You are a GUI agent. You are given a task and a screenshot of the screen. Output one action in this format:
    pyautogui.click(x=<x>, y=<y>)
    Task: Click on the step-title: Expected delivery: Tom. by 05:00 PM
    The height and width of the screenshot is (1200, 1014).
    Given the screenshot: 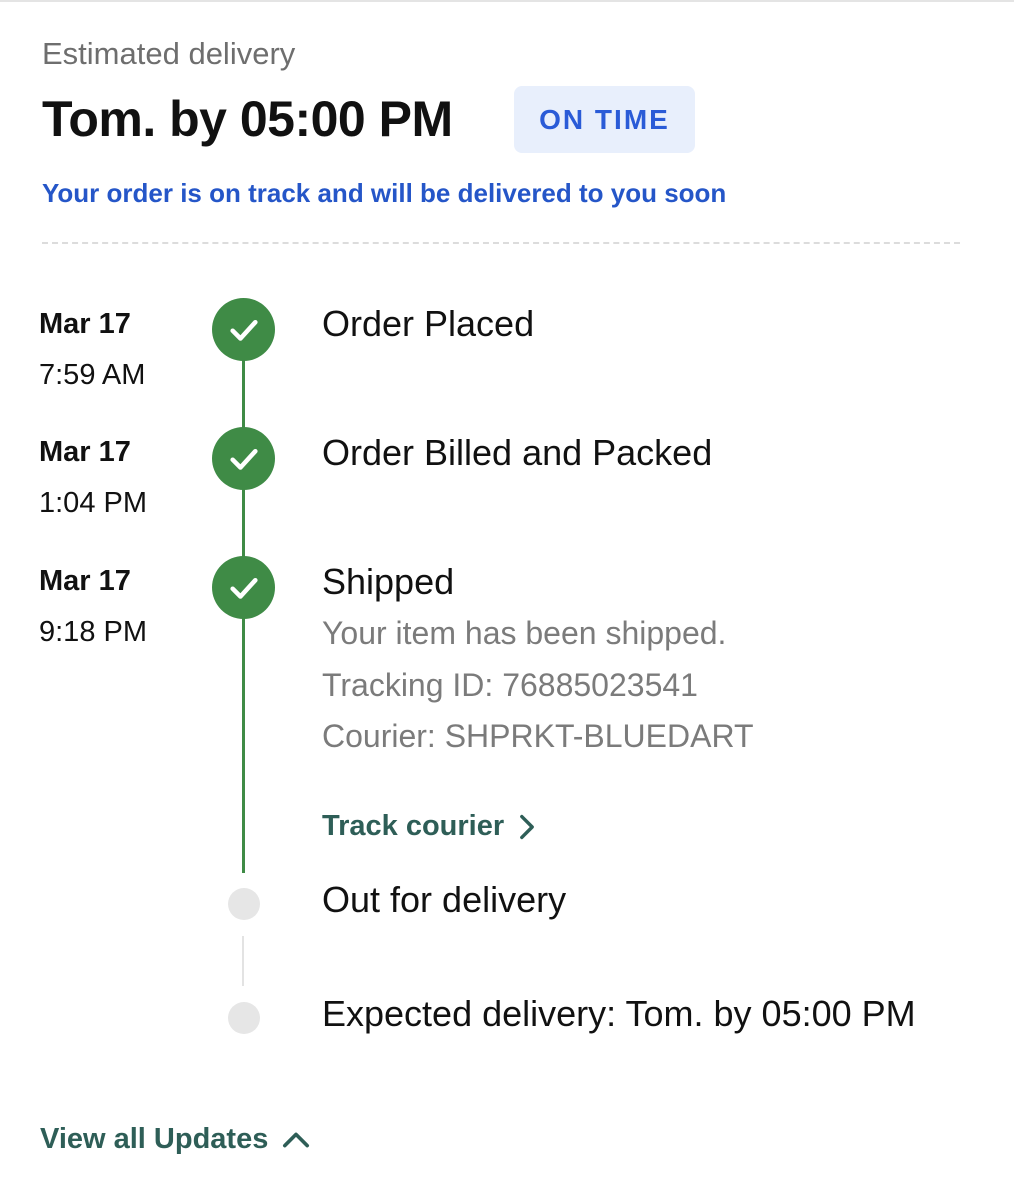 What is the action you would take?
    pyautogui.click(x=619, y=1013)
    